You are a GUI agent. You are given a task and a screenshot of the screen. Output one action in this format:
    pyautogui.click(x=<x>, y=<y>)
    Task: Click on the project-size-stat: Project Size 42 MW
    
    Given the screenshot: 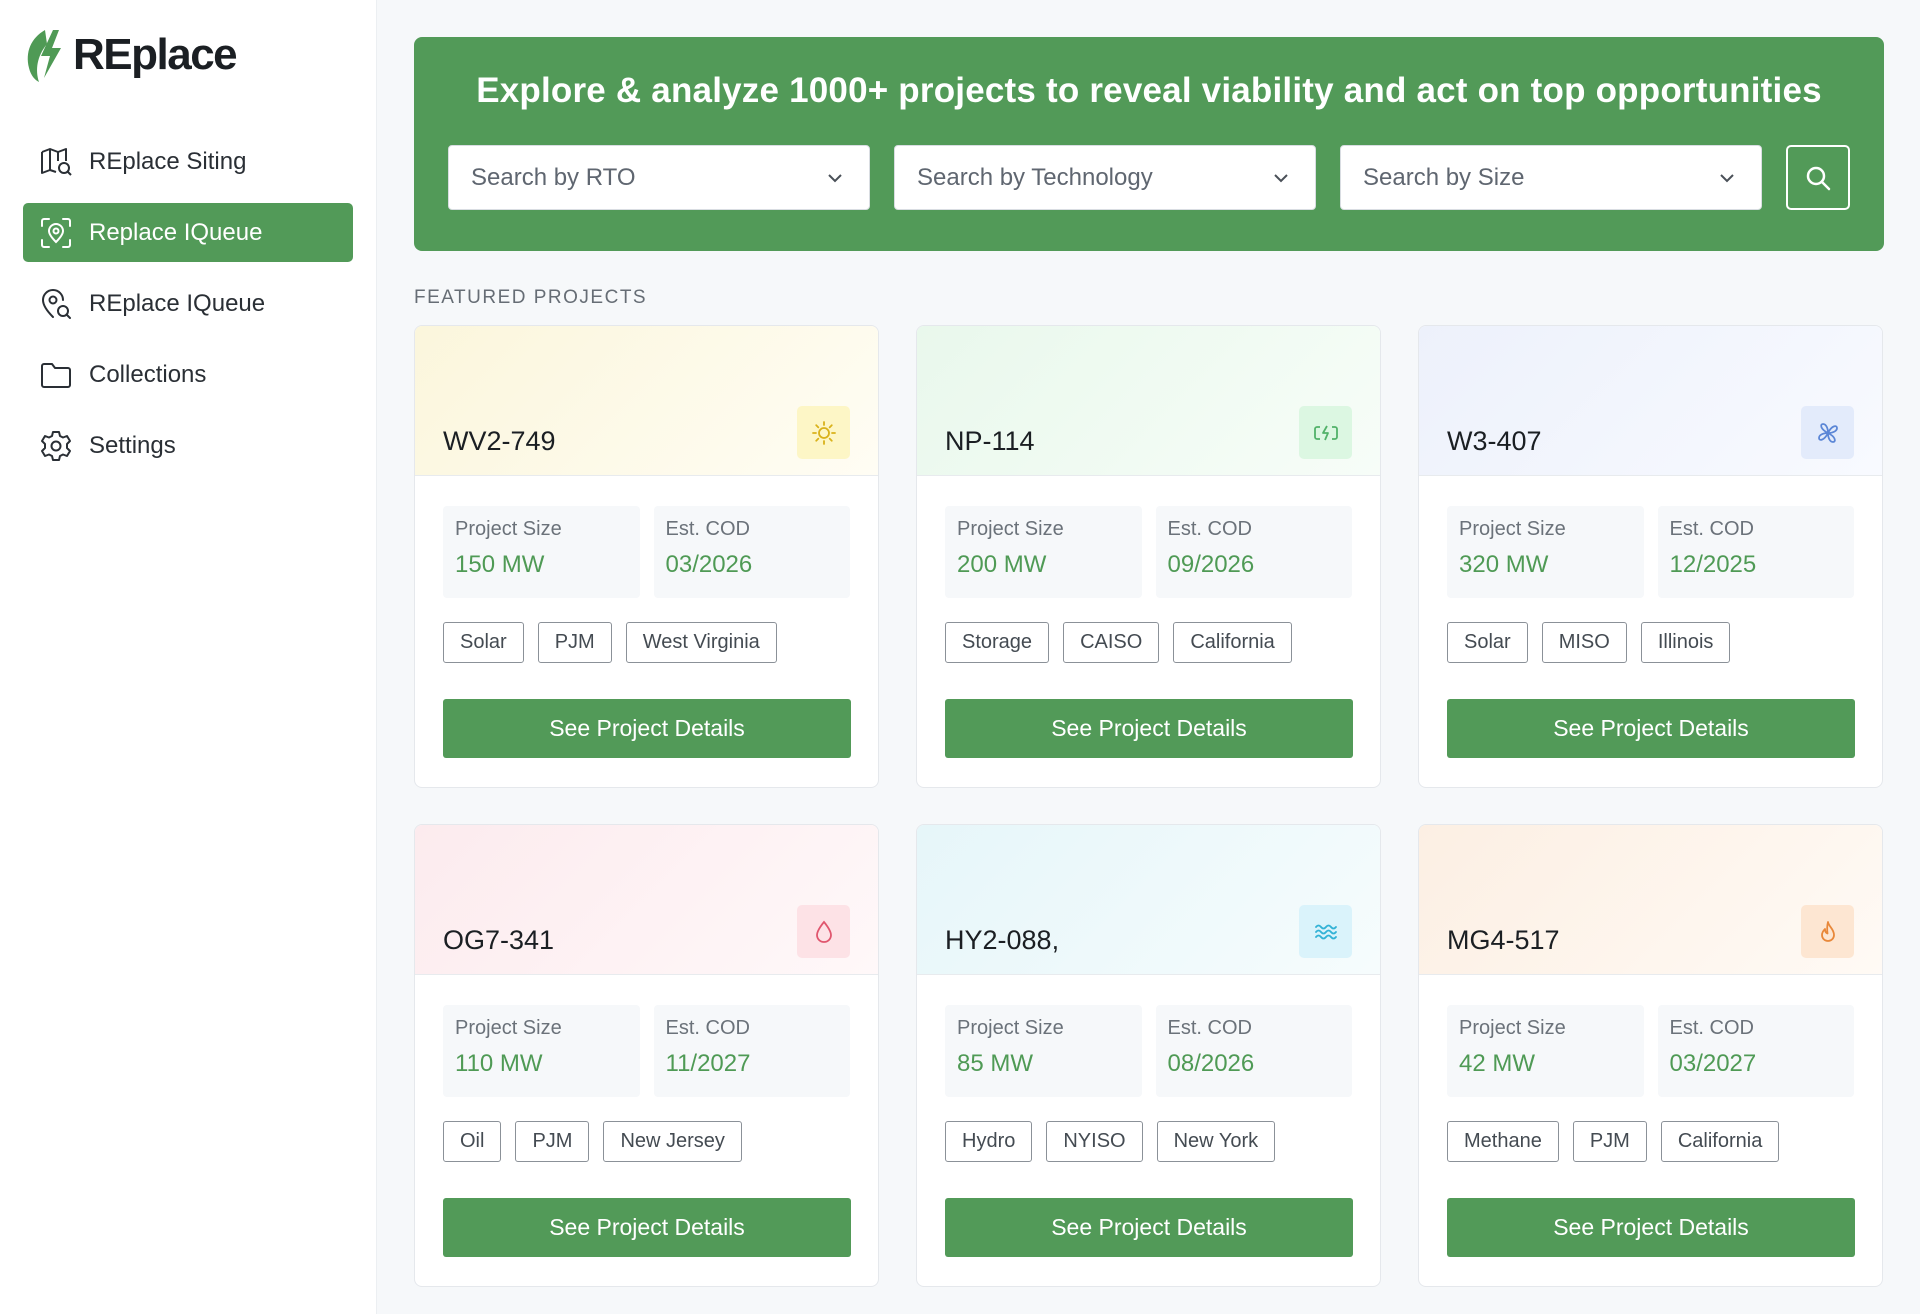 What is the action you would take?
    pyautogui.click(x=1545, y=1051)
    